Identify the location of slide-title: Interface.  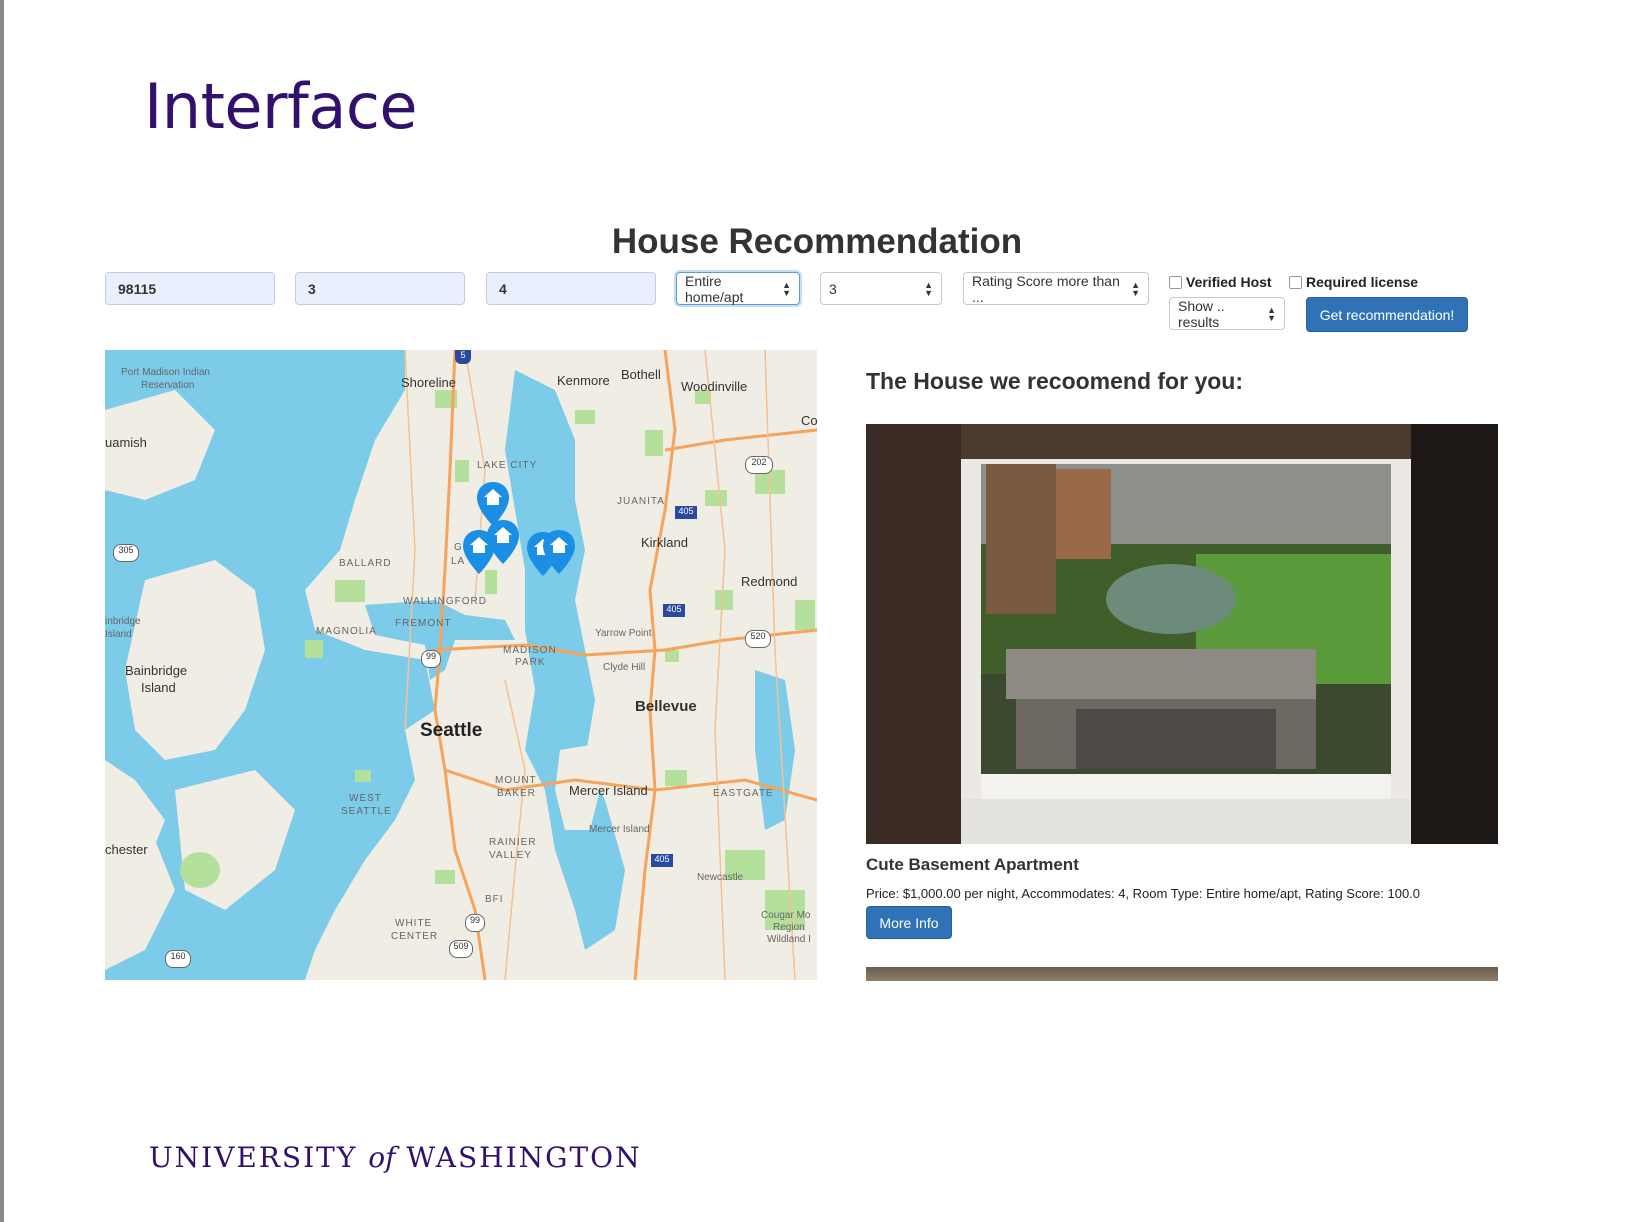
(281, 106).